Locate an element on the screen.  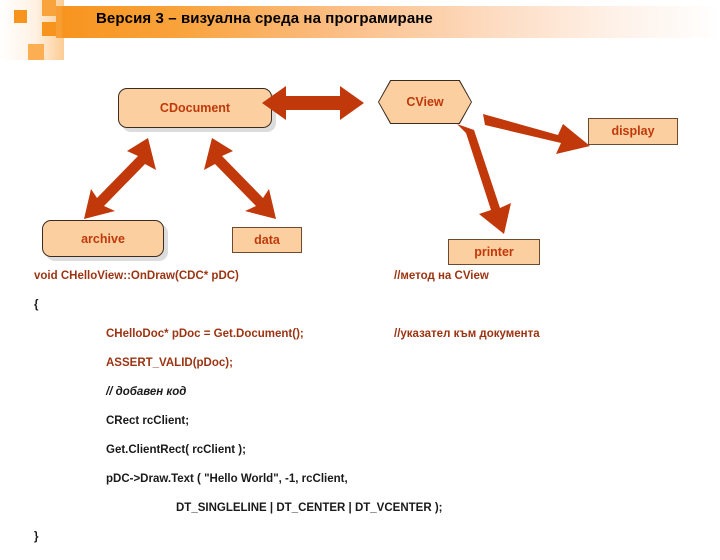
code-line: } is located at coordinates (360, 545).